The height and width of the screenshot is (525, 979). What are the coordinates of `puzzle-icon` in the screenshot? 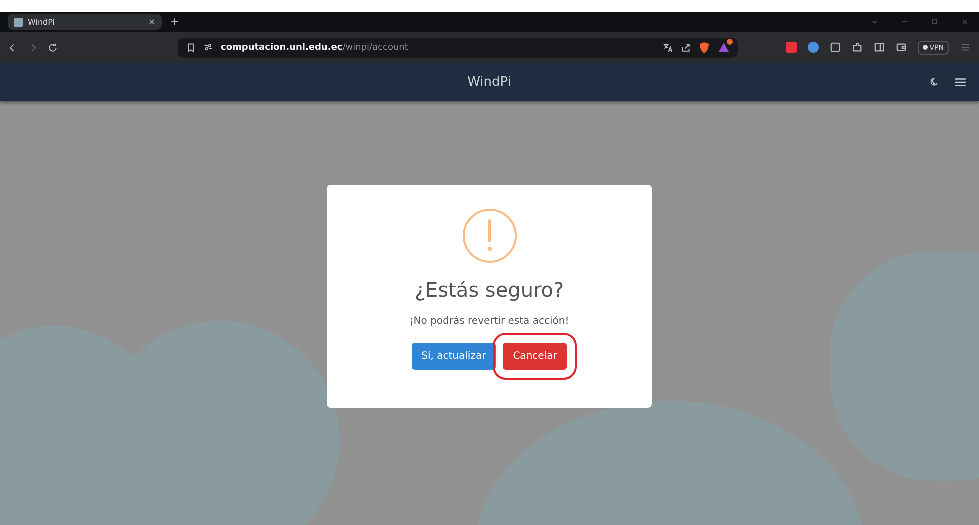 It's located at (857, 47).